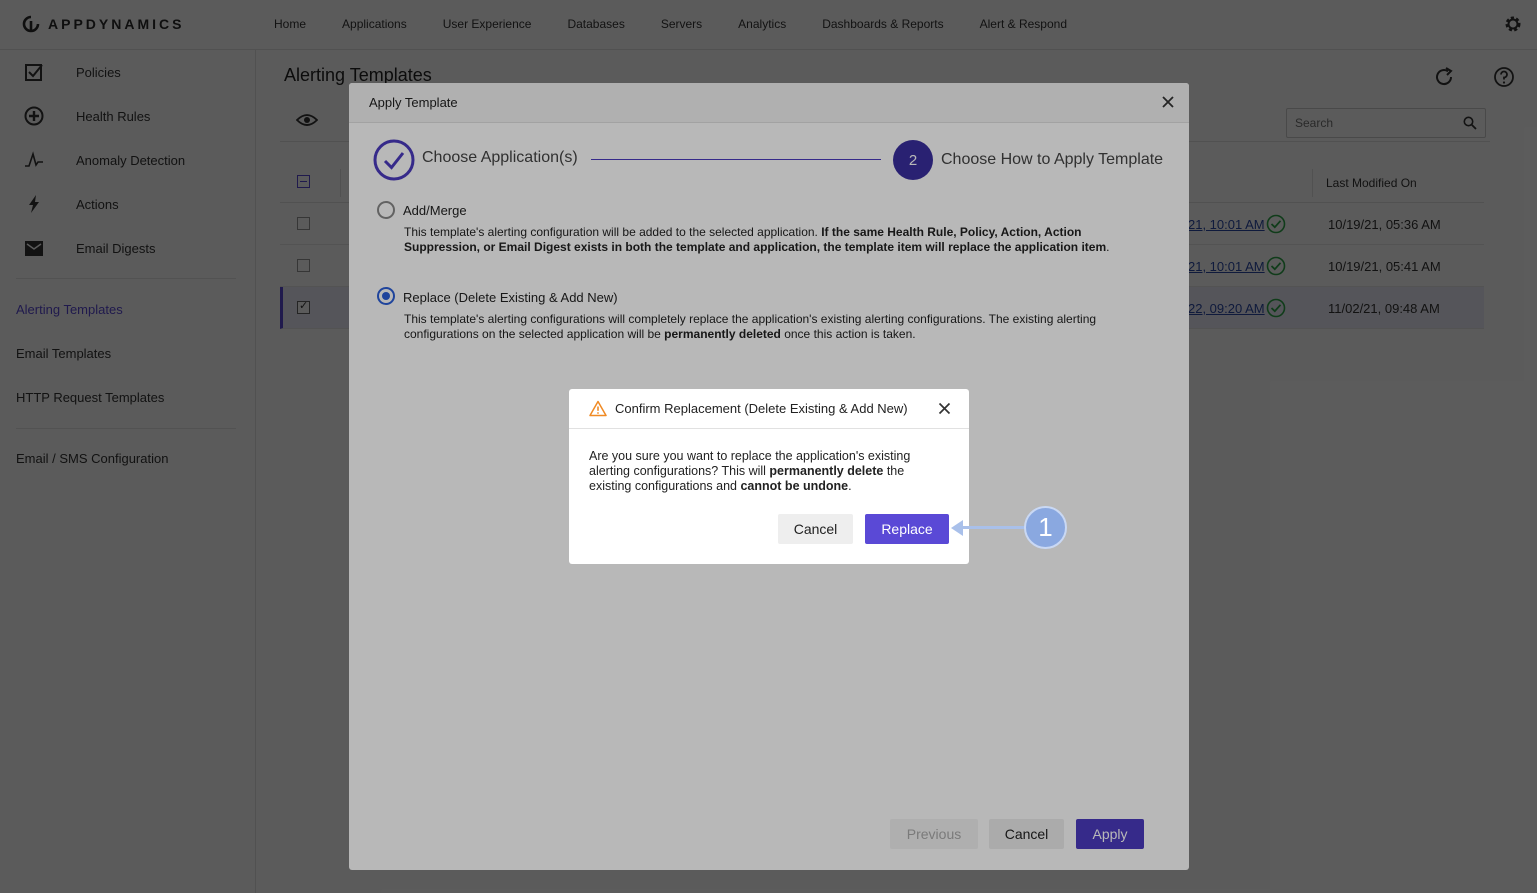 The width and height of the screenshot is (1537, 893). I want to click on replace-button: Replace, so click(907, 529).